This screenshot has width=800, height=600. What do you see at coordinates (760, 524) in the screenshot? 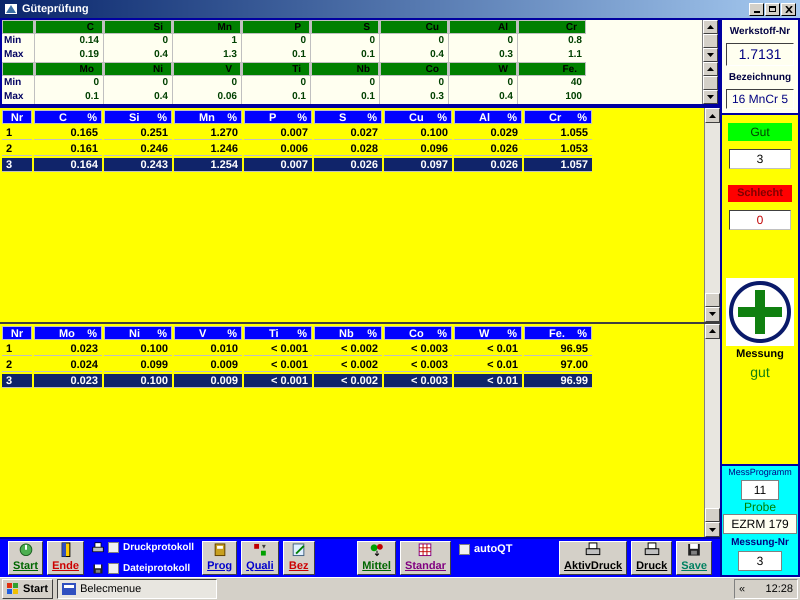
I see `sample-field: EZRM 179` at bounding box center [760, 524].